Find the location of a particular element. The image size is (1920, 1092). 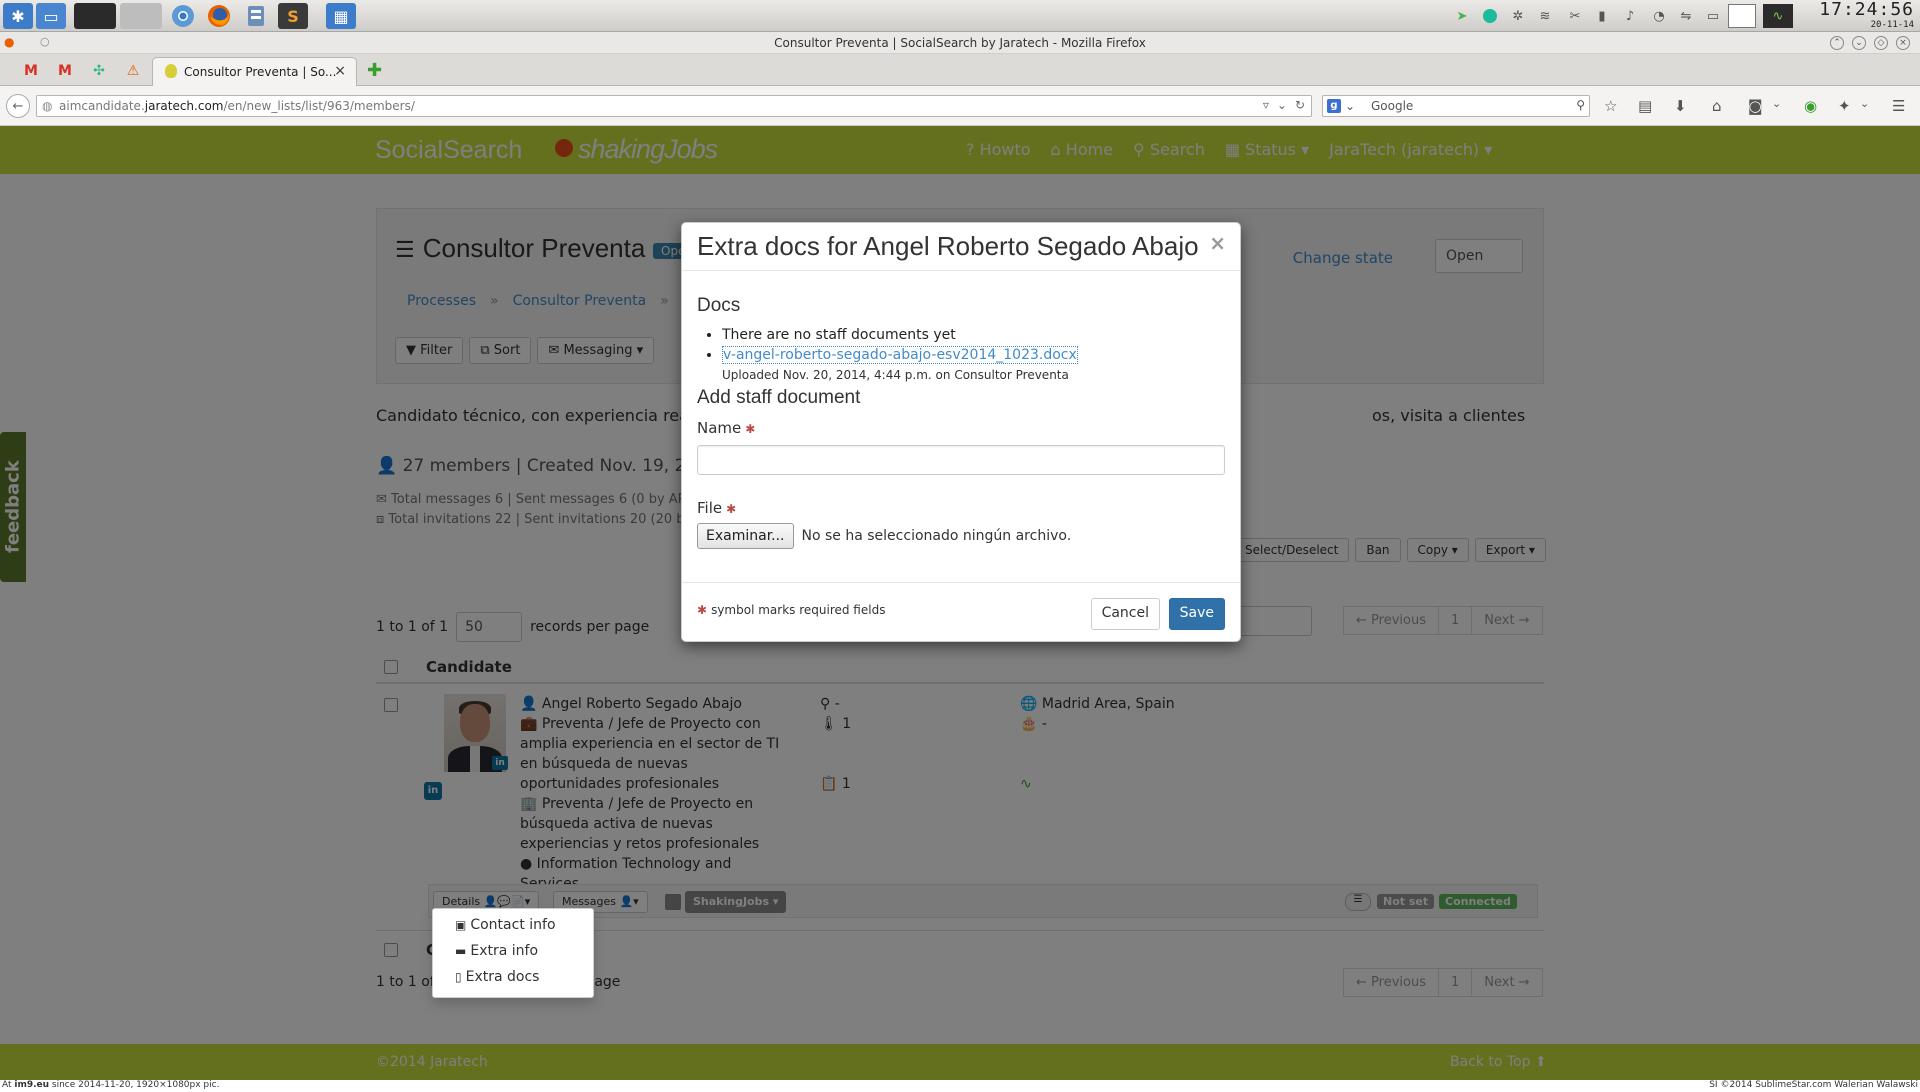

host-rest: since 2014-11-20, 1920×1080px pic. is located at coordinates (134, 1085).